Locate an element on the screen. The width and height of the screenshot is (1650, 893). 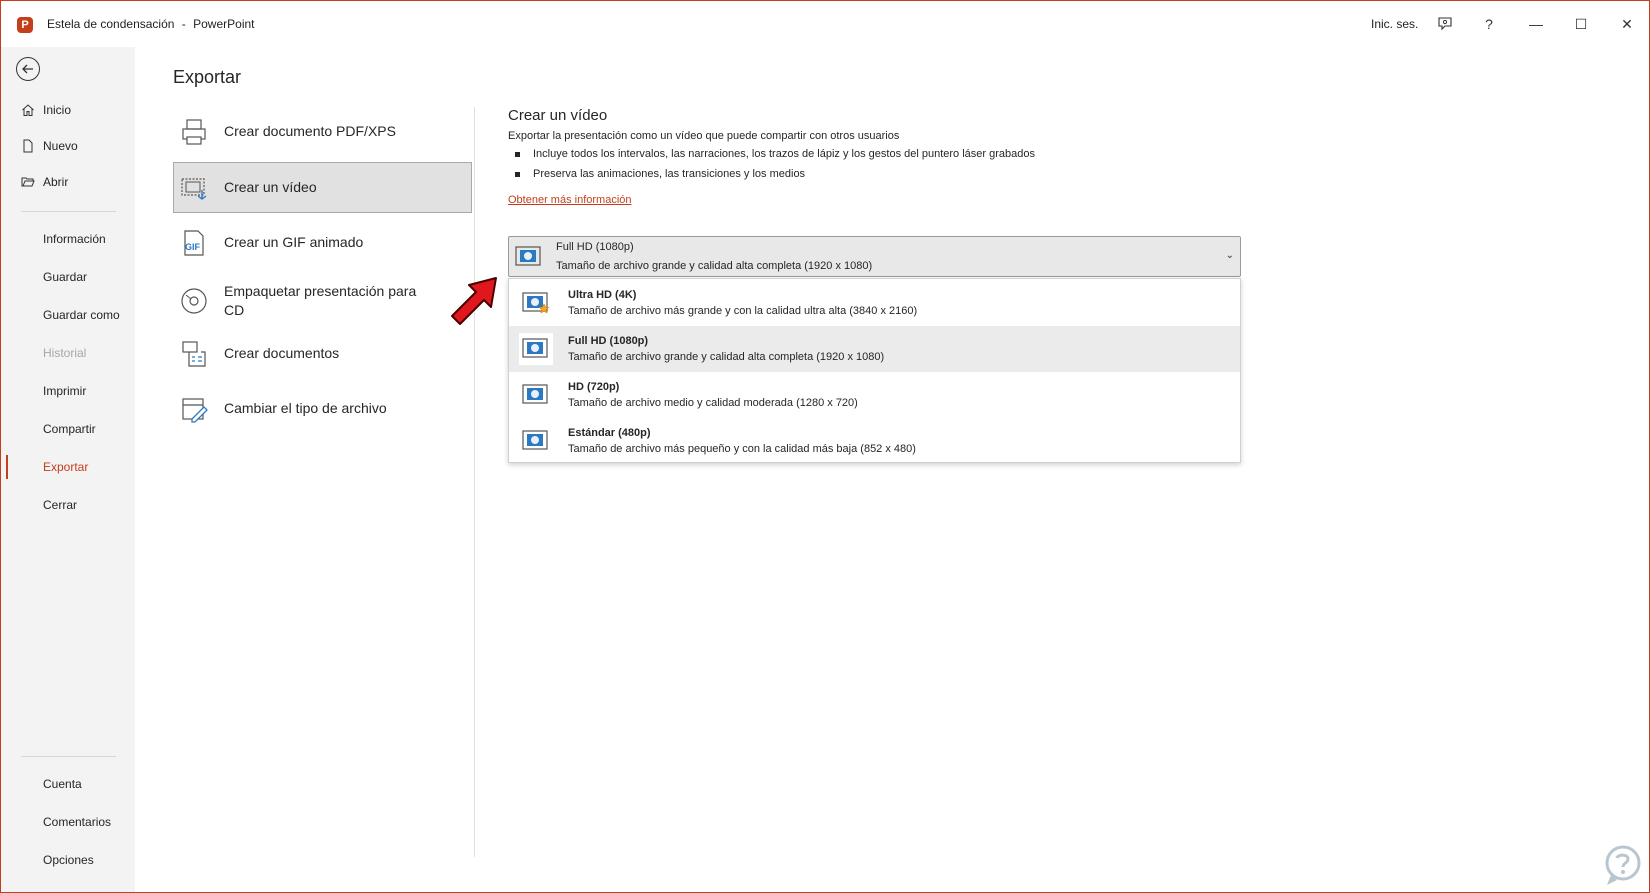
open-folder-icon is located at coordinates (28, 182).